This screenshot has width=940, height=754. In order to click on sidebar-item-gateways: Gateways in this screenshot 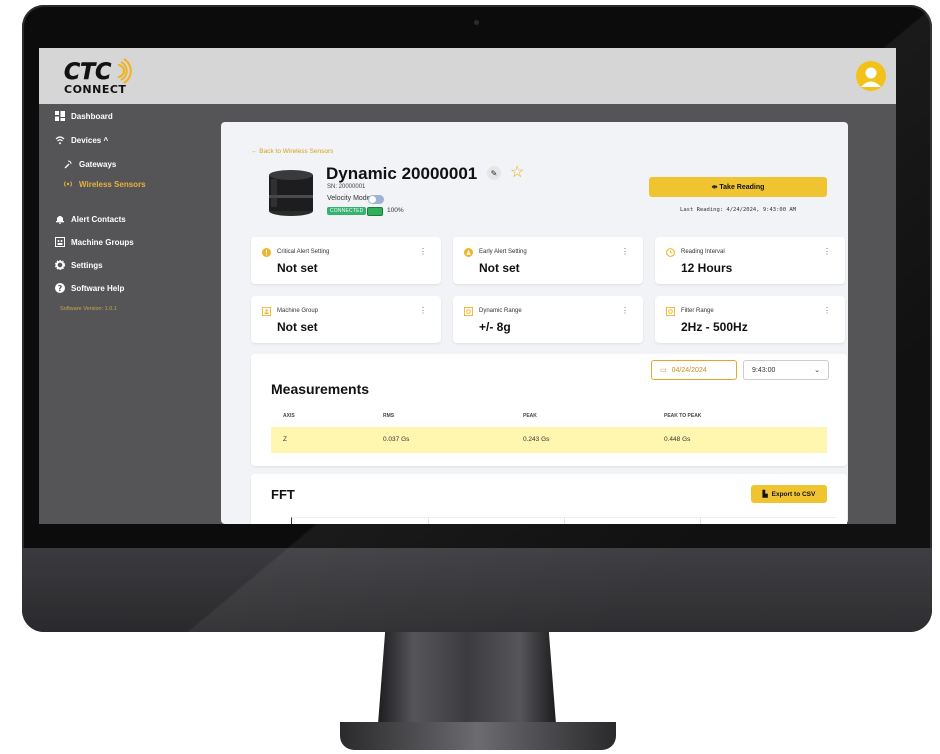, I will do `click(89, 164)`.